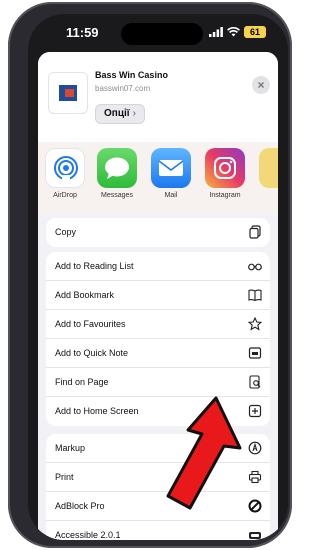 Image resolution: width=320 pixels, height=550 pixels. I want to click on action-label: Add to Reading List, so click(94, 266).